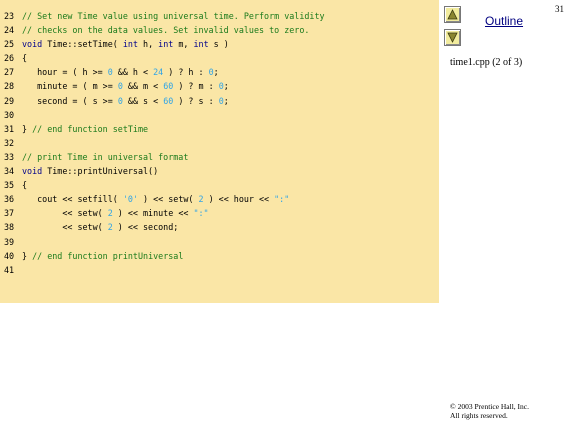 This screenshot has height=429, width=572. Describe the element at coordinates (72, 199) in the screenshot. I see `code-token: cout << setfill(` at that location.